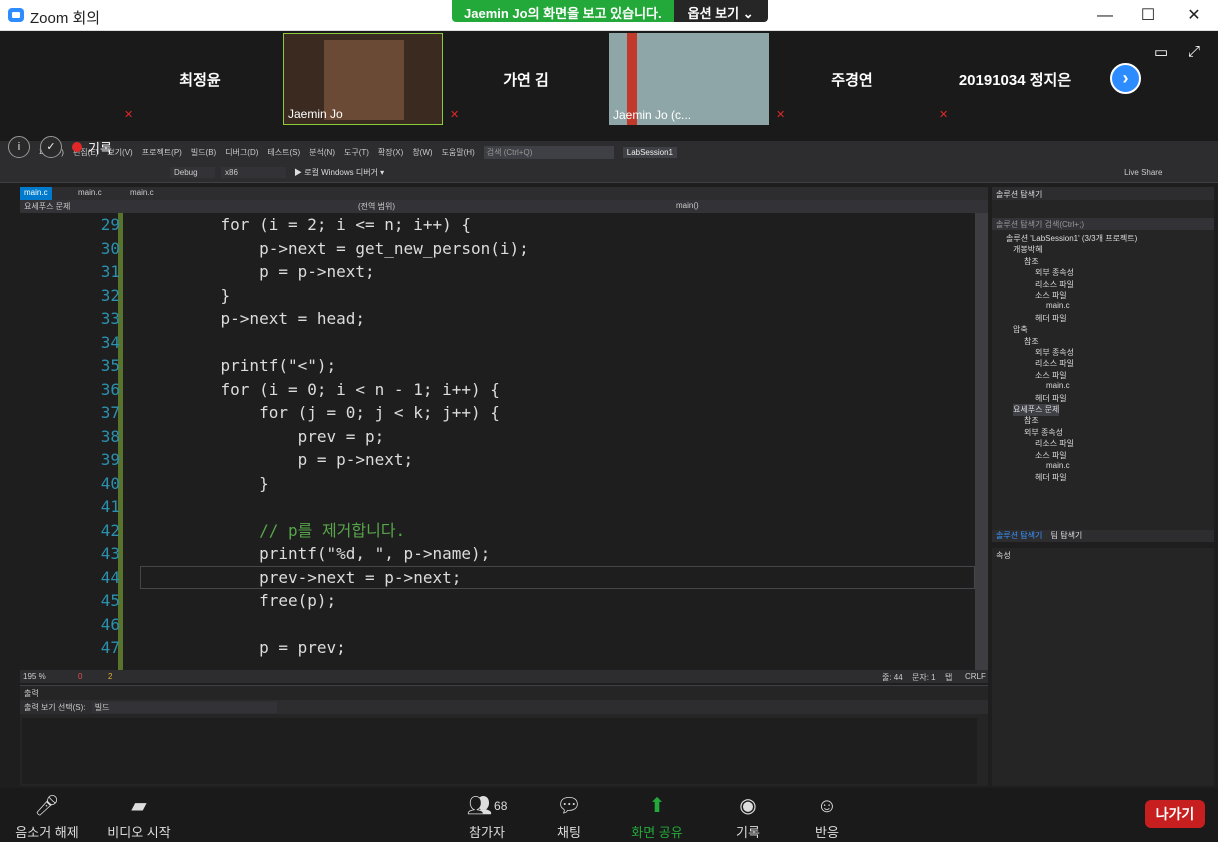 This screenshot has height=842, width=1218. What do you see at coordinates (497, 366) in the screenshot?
I see `code-line: 35 printf("<");` at bounding box center [497, 366].